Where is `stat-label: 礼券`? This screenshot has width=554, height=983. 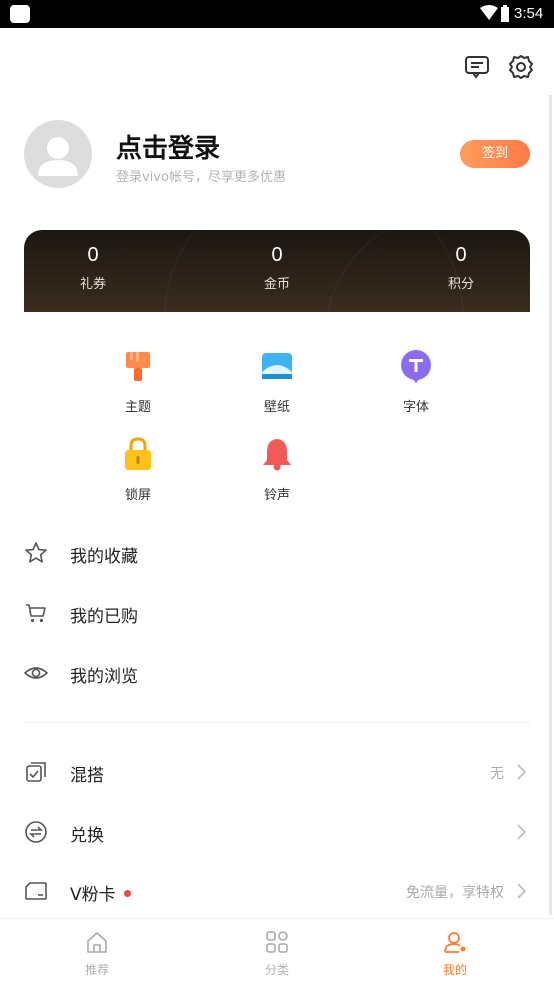 stat-label: 礼券 is located at coordinates (92, 284).